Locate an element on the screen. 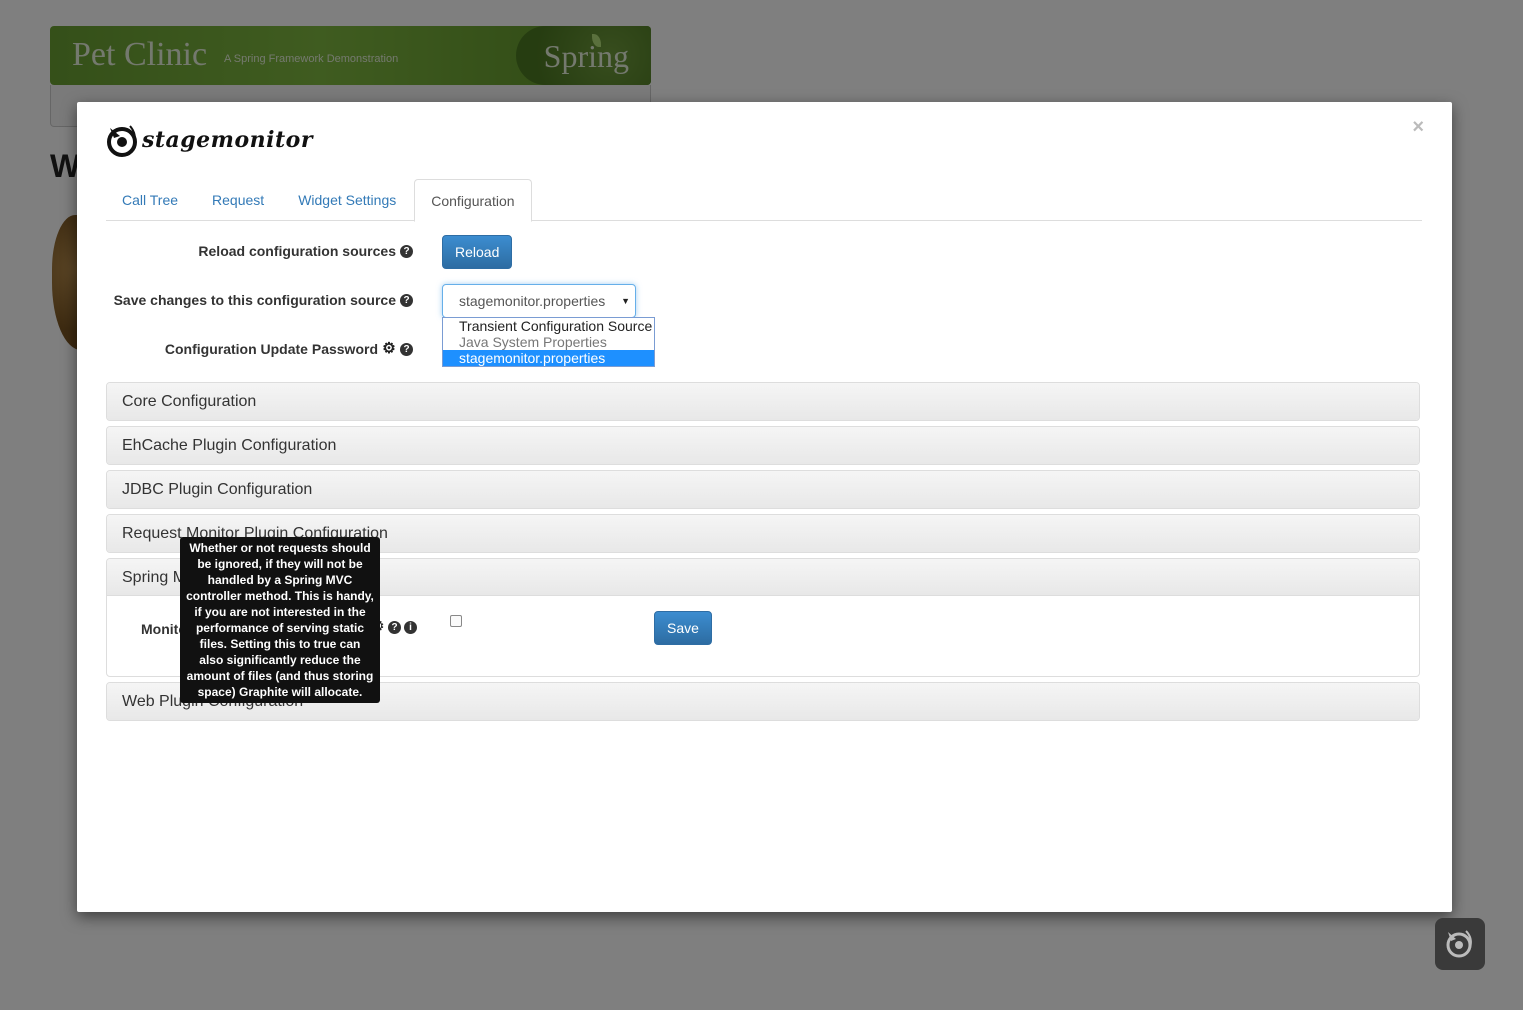 This screenshot has width=1523, height=1010. stagemonitor-widget-icon is located at coordinates (1459, 944).